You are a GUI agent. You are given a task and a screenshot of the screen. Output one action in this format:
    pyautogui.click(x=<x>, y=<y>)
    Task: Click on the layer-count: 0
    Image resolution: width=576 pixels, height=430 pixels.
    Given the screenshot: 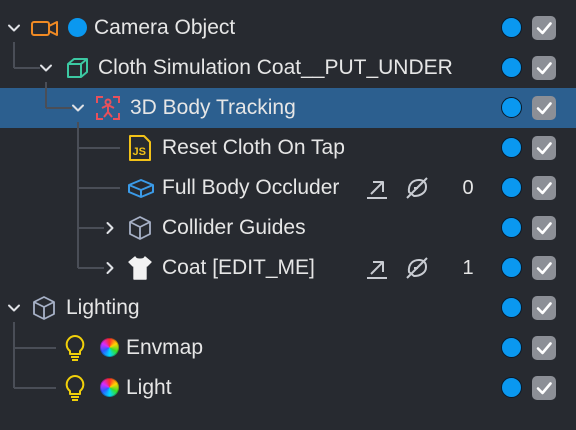 What is the action you would take?
    pyautogui.click(x=468, y=188)
    